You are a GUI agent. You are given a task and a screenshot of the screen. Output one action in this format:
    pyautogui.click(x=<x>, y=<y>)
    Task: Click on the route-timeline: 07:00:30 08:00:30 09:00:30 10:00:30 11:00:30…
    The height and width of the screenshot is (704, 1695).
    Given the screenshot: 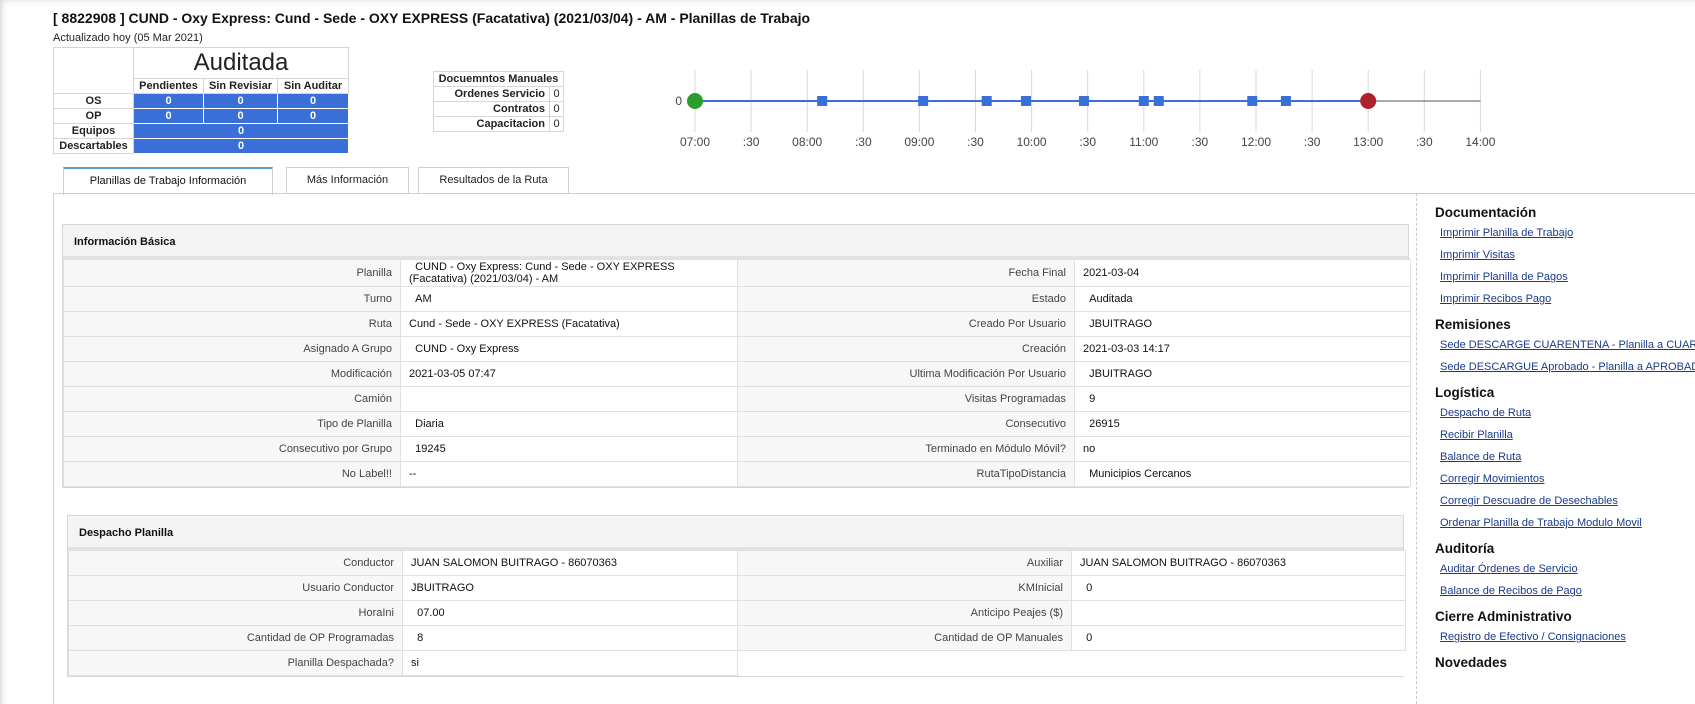 What is the action you would take?
    pyautogui.click(x=1085, y=111)
    